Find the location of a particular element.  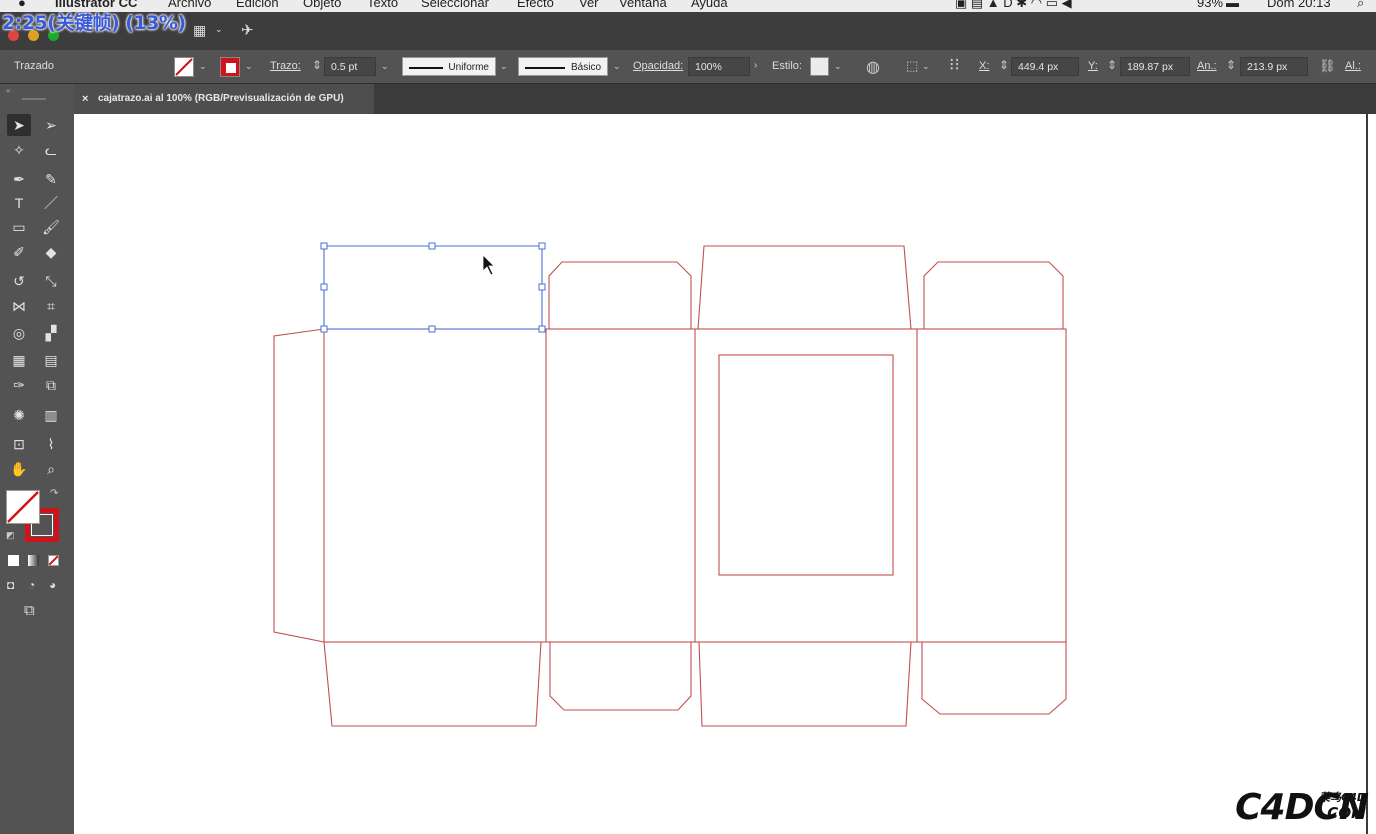

menu-edicion: Edición is located at coordinates (257, 5).